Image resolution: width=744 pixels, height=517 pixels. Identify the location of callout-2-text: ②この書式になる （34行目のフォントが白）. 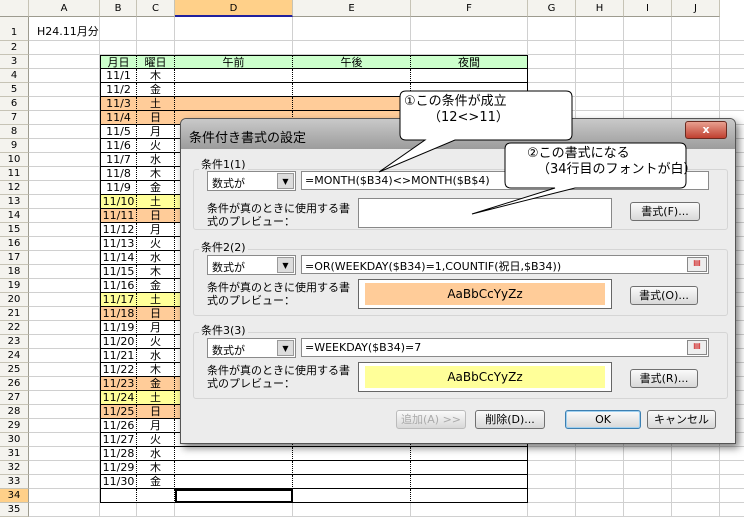
(612, 162).